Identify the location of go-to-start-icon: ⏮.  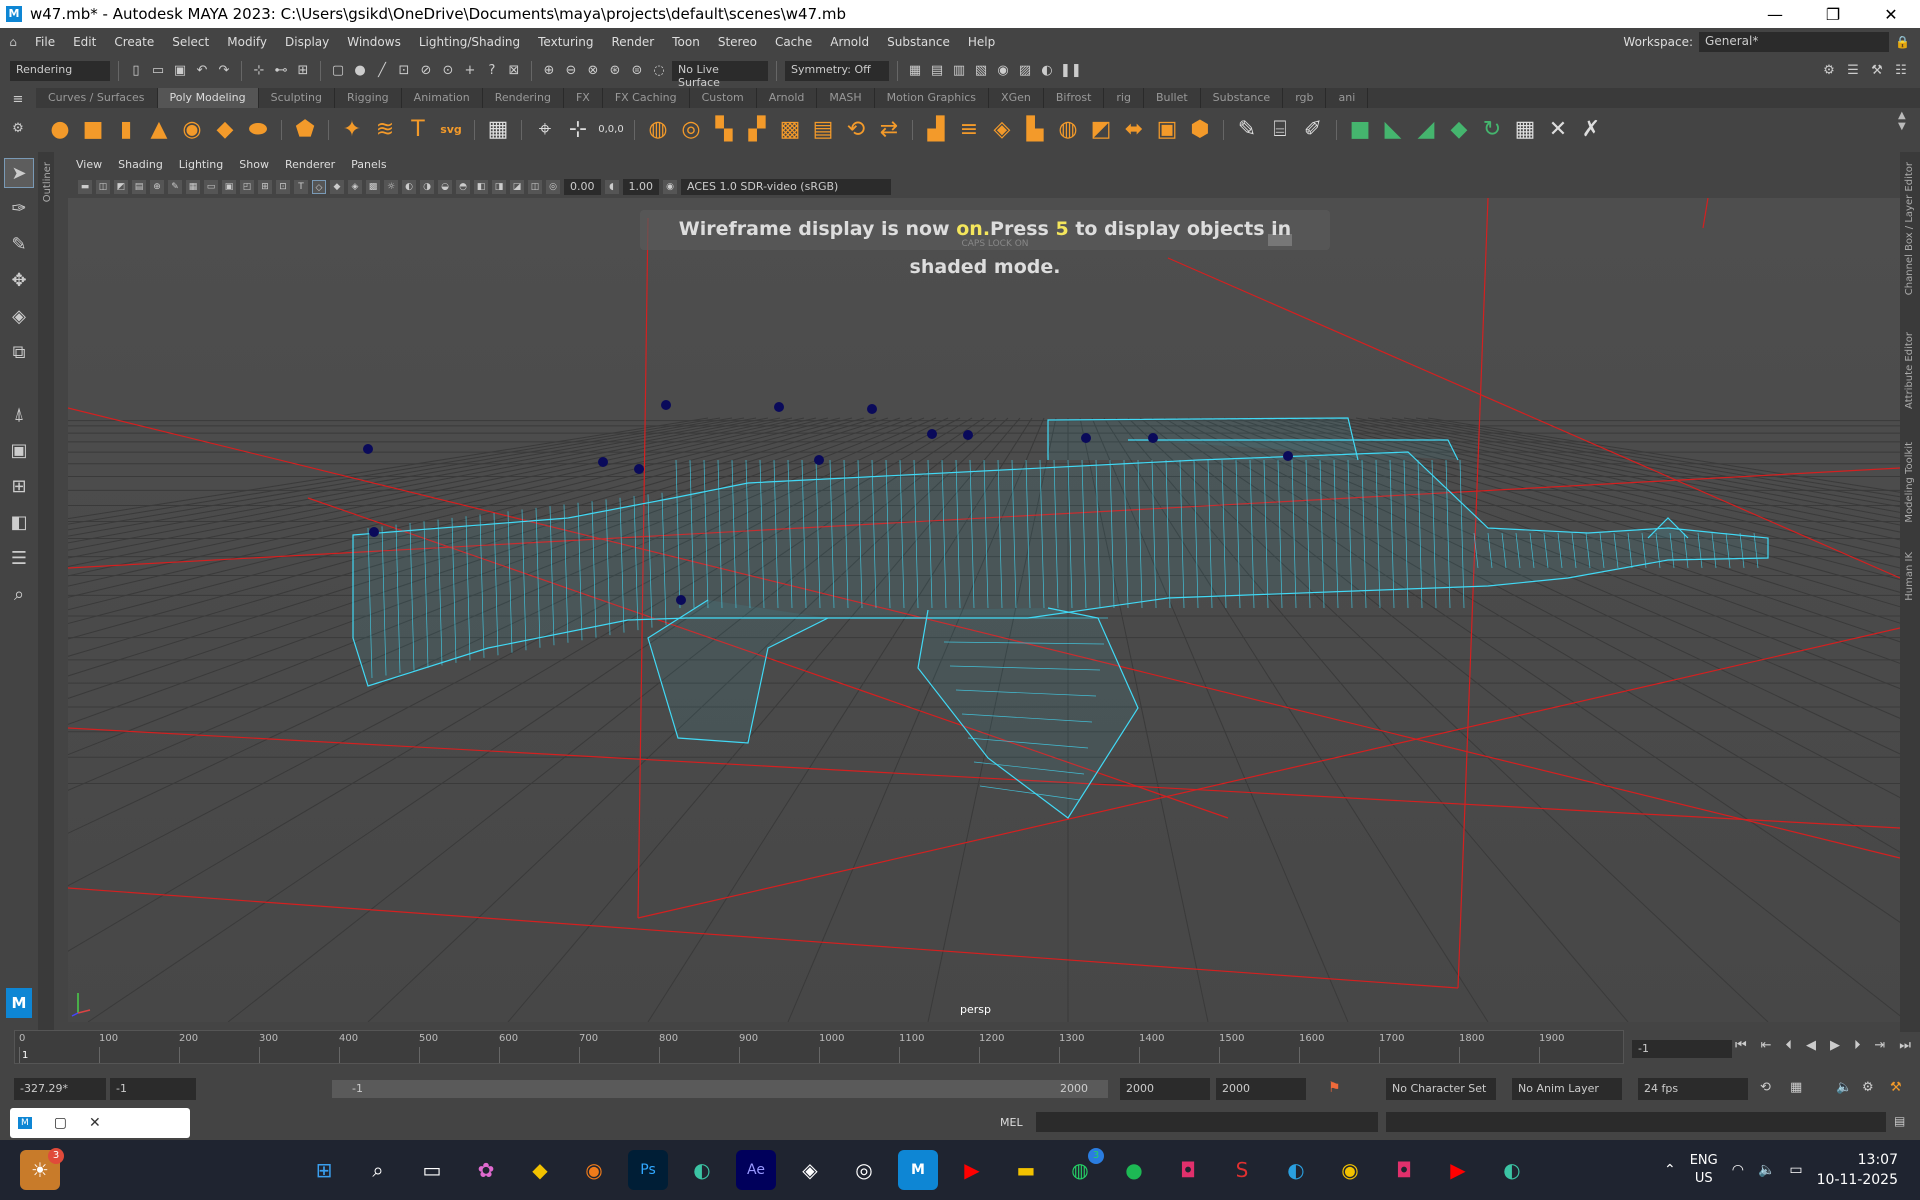
(1741, 1049).